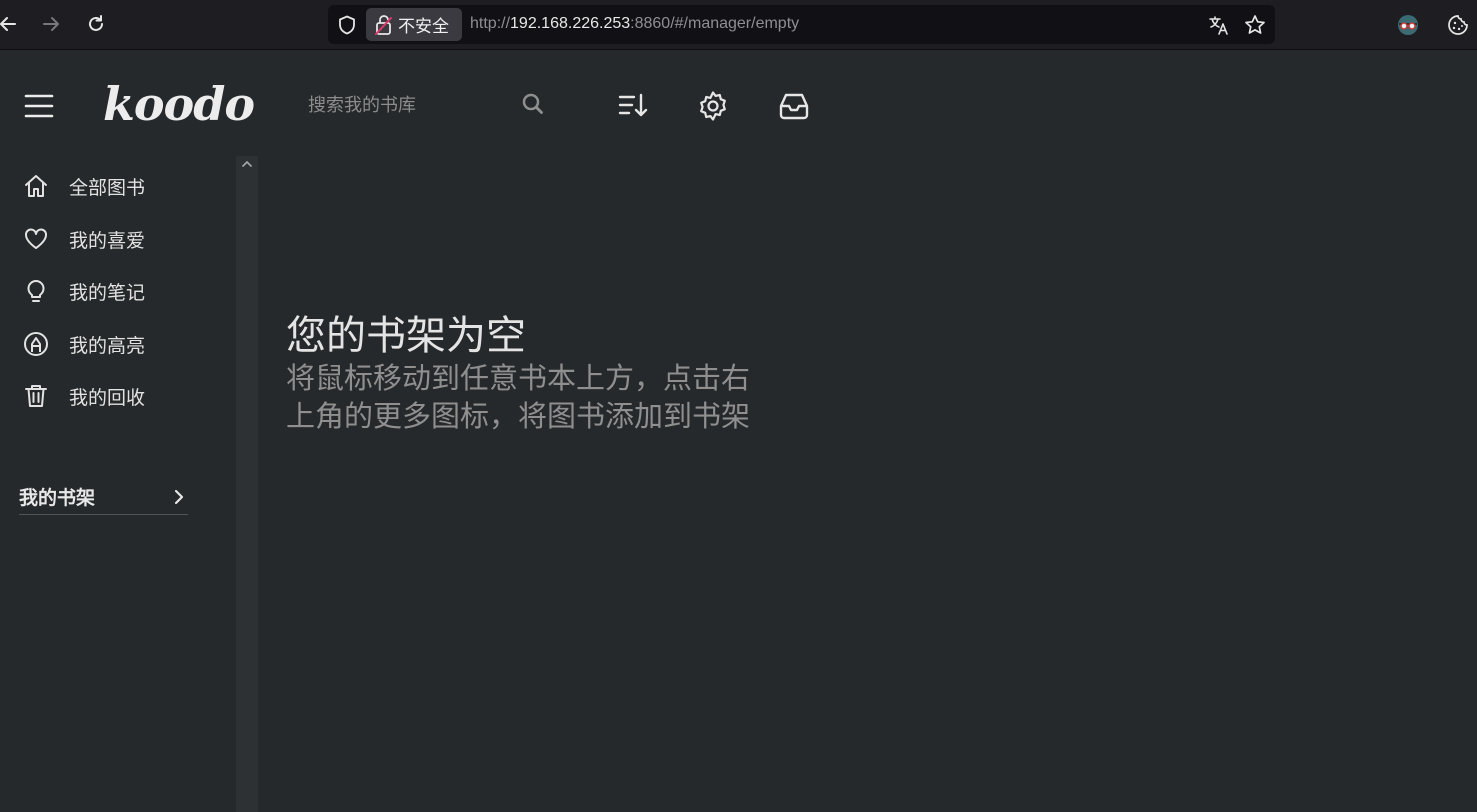  I want to click on menu-toggle-button, so click(39, 106).